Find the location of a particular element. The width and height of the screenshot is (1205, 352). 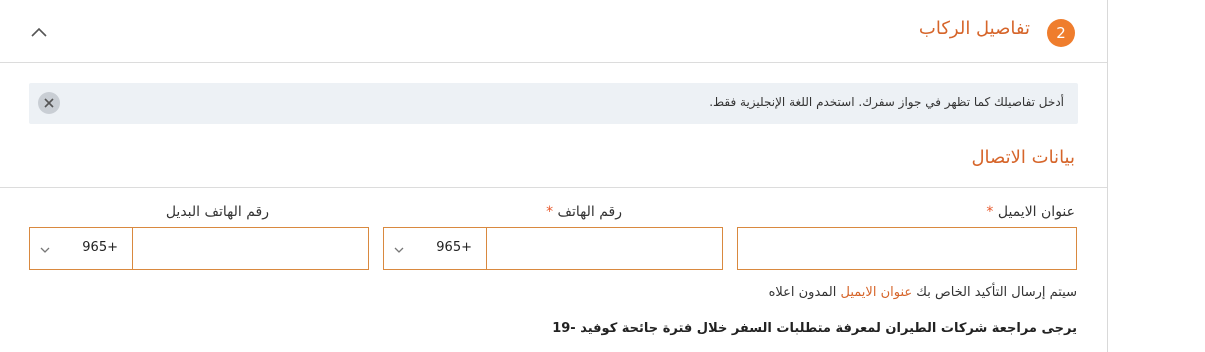

contact-details-title: بيانات الاتصال is located at coordinates (1023, 157).